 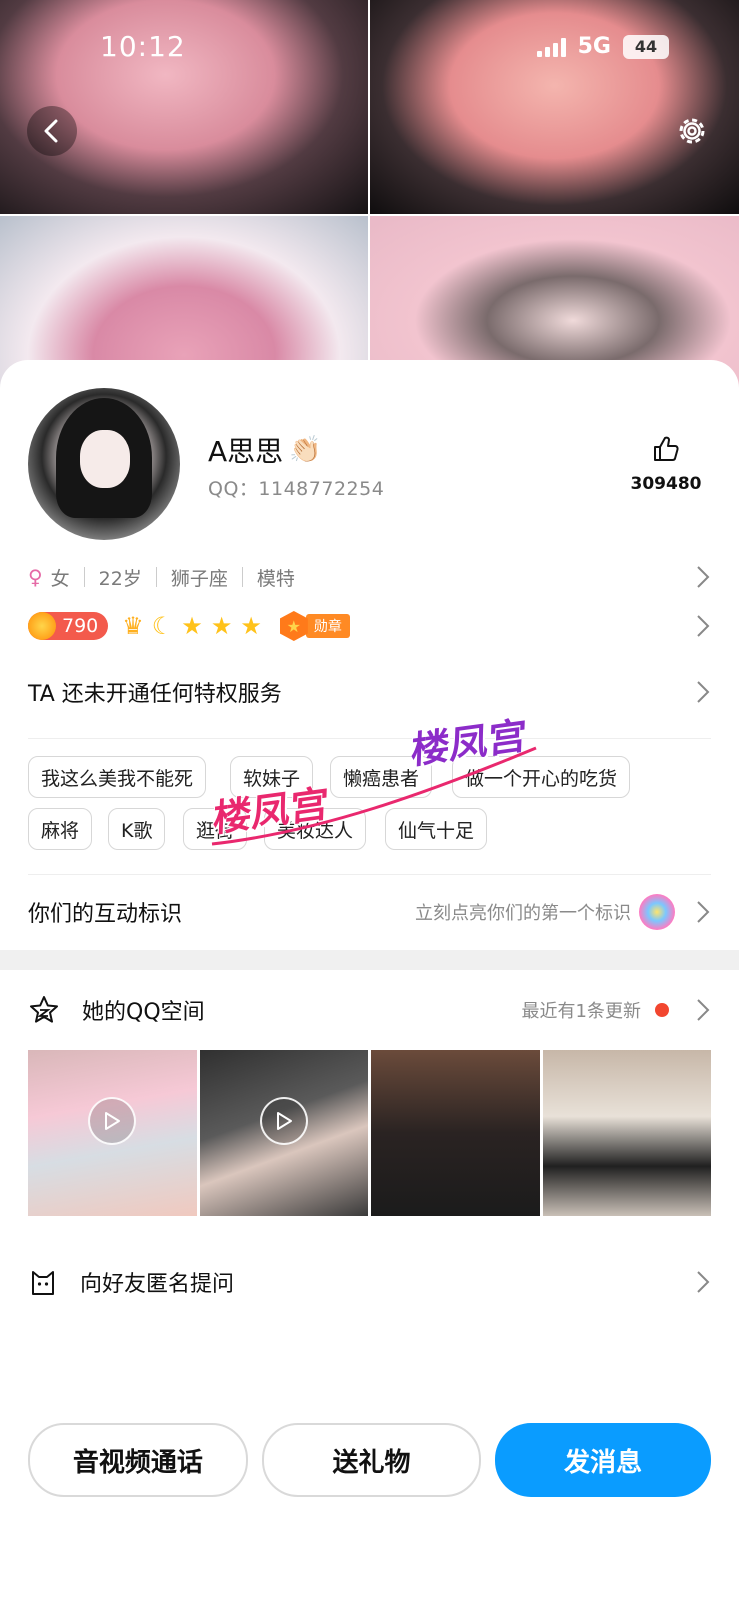 I want to click on coin-badge: 790, so click(x=68, y=626).